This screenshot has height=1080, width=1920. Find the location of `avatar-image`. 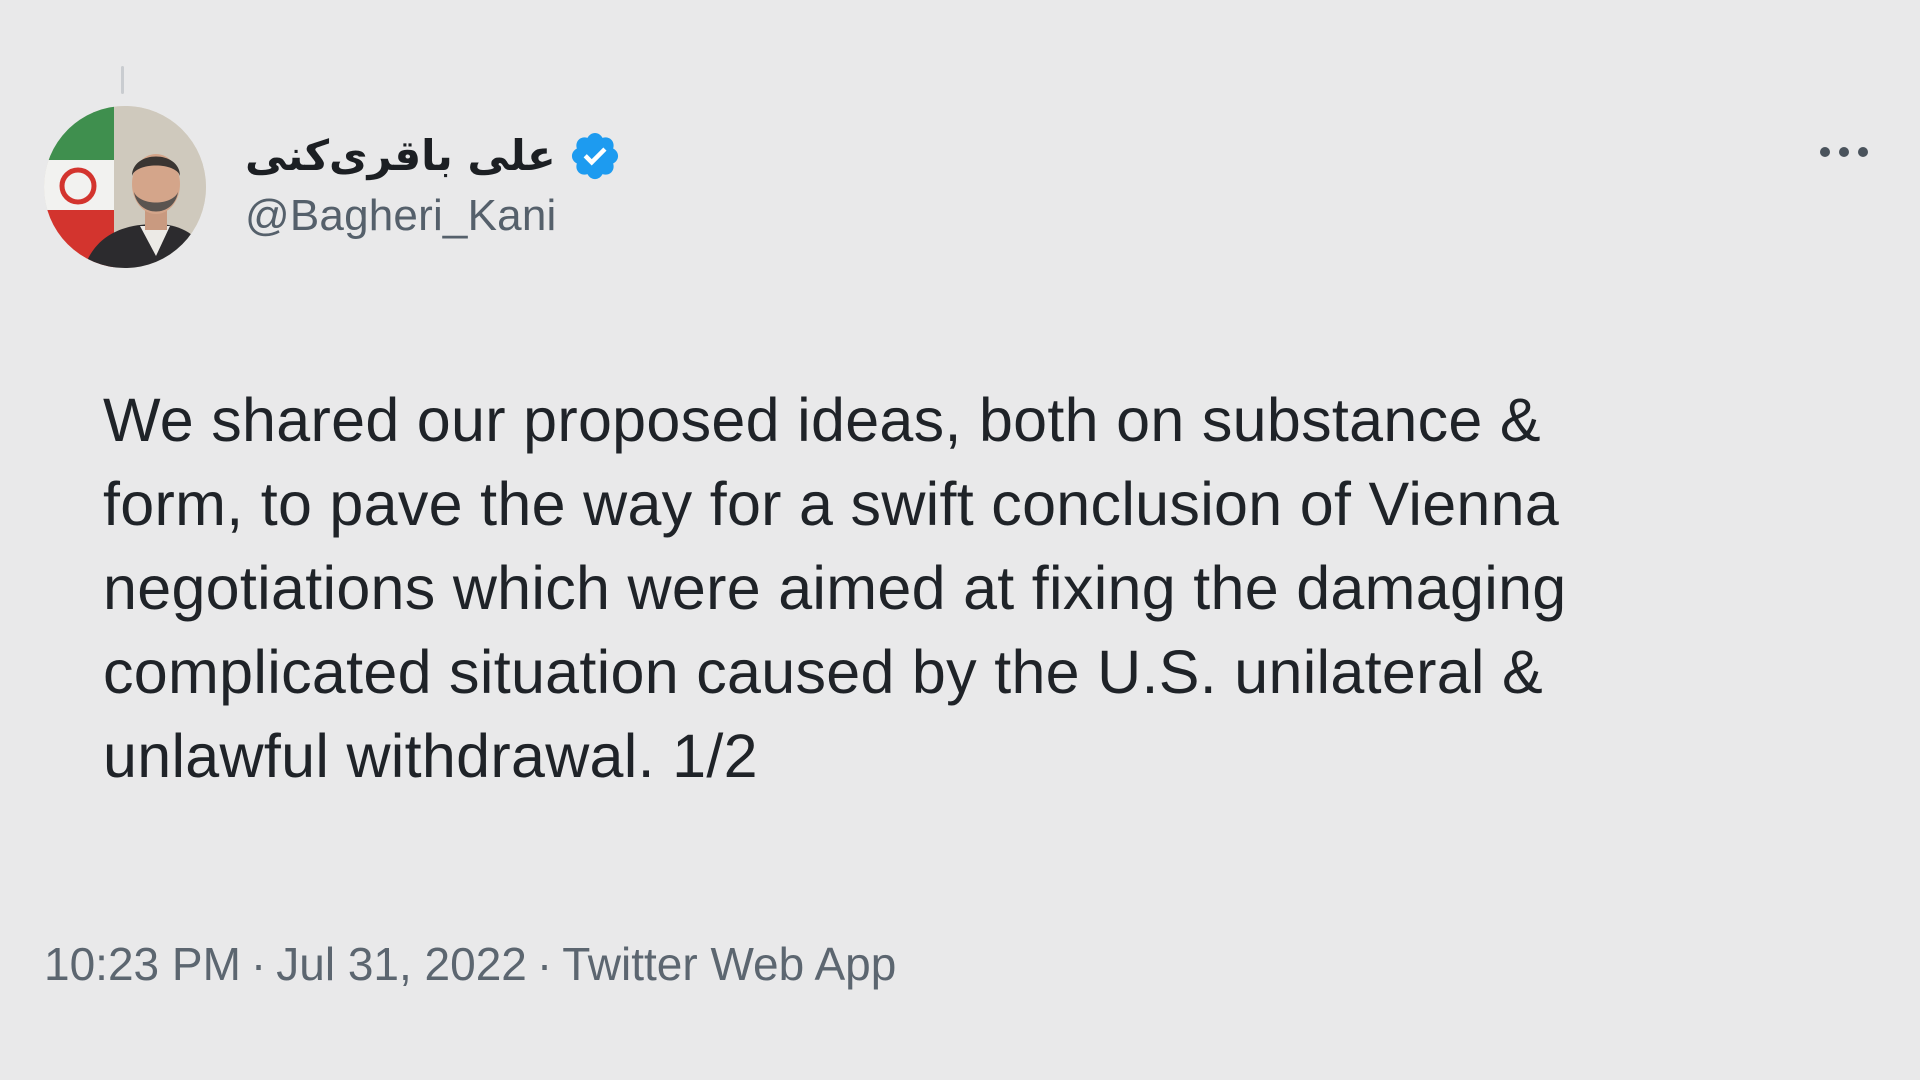

avatar-image is located at coordinates (125, 187).